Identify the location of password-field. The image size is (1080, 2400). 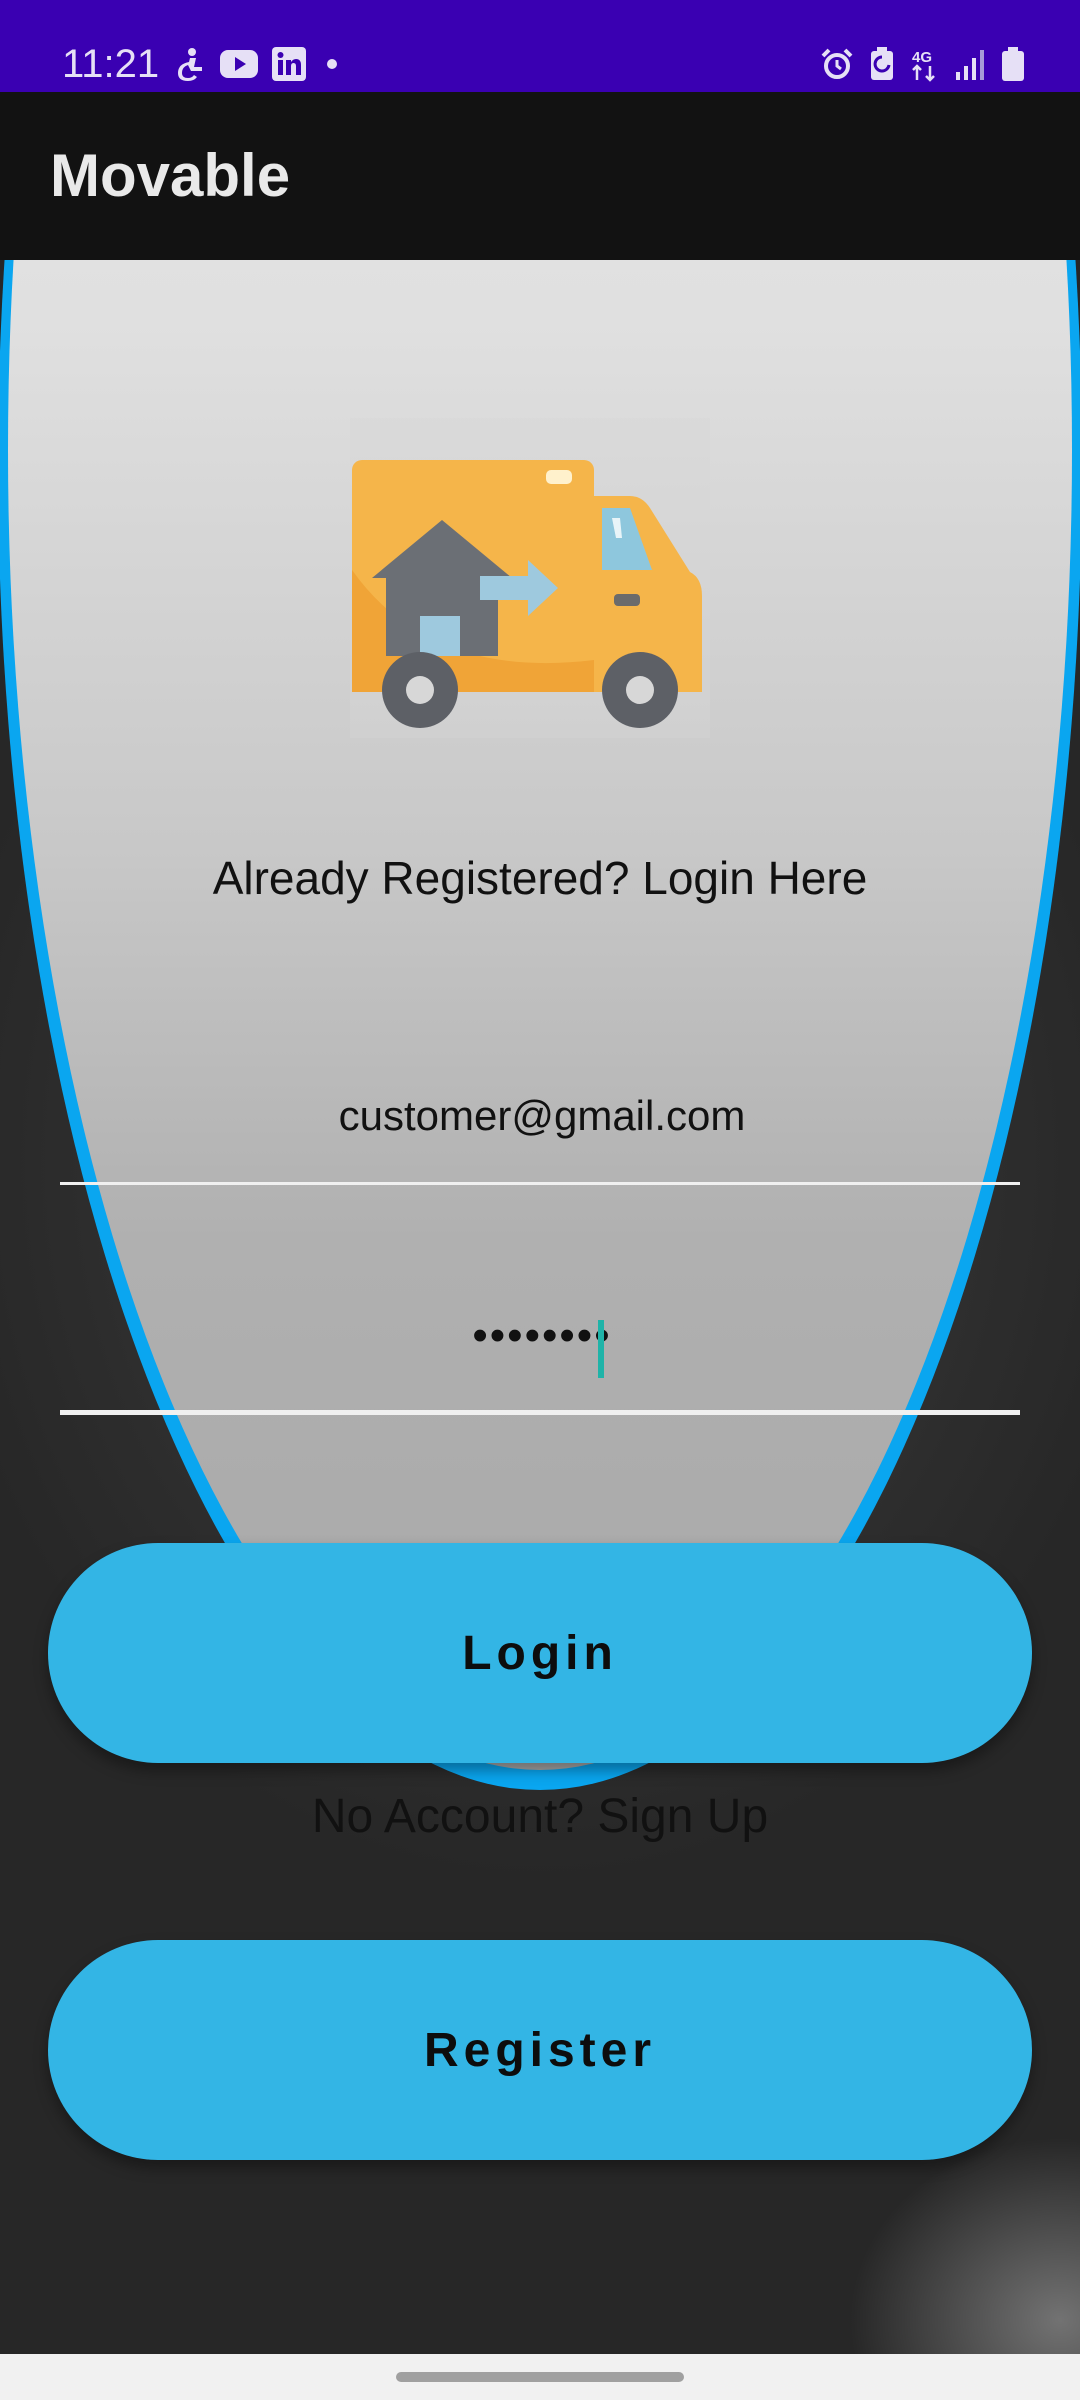
(542, 1336).